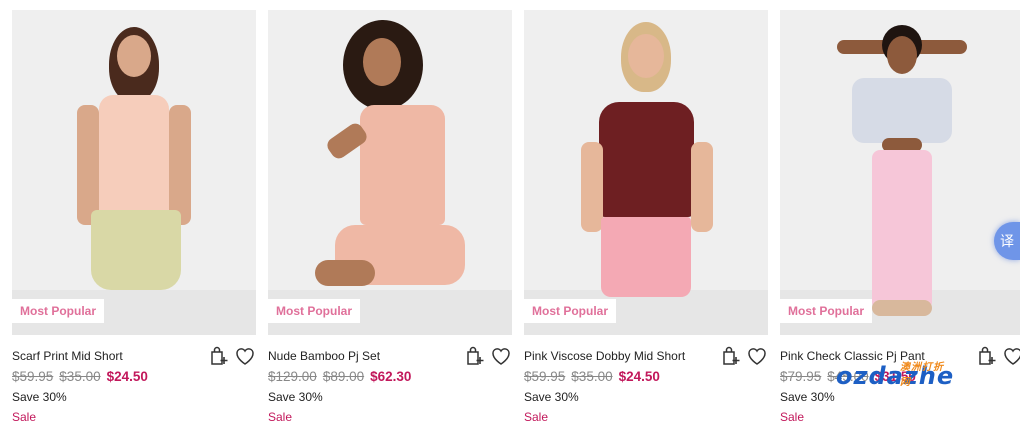 The height and width of the screenshot is (424, 1020). I want to click on price-row: $129.00 $89.00 $62.30, so click(390, 376).